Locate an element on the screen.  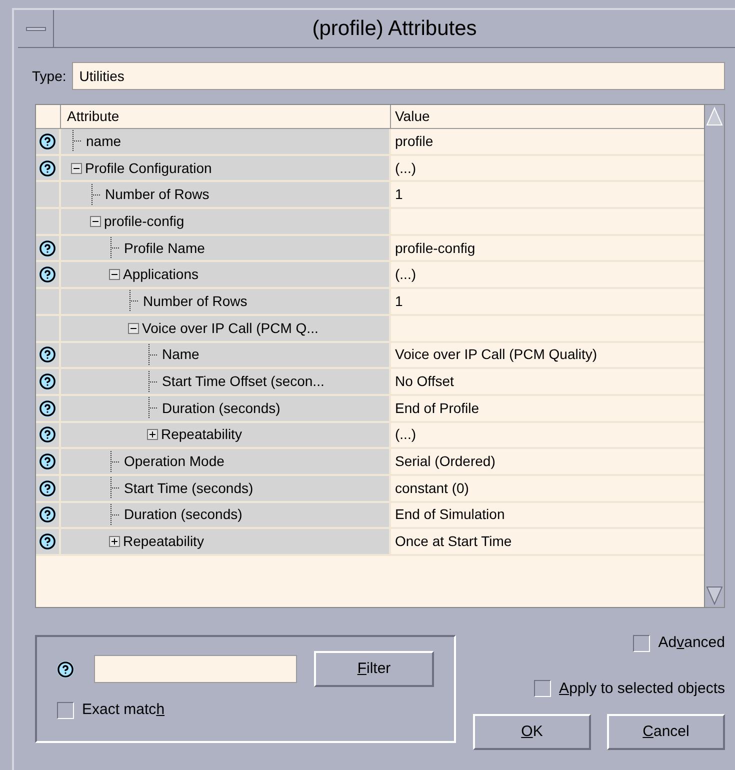
dialog-button: Cancel is located at coordinates (666, 732).